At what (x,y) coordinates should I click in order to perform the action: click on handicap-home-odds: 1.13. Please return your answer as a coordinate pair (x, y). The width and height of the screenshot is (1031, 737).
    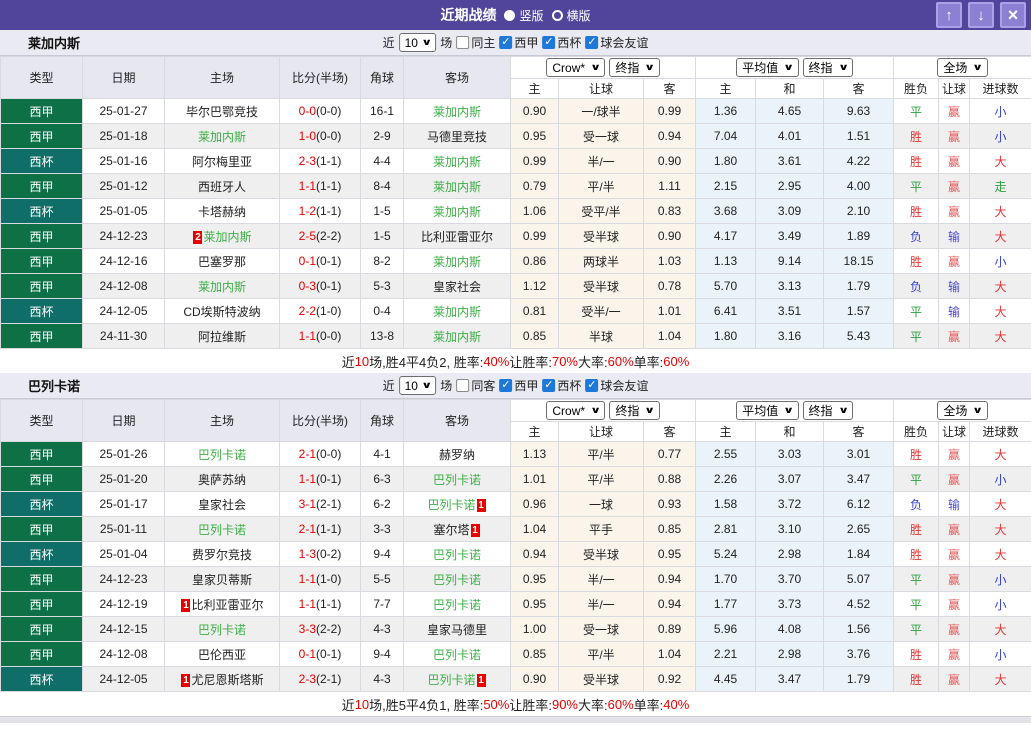
    Looking at the image, I should click on (534, 454).